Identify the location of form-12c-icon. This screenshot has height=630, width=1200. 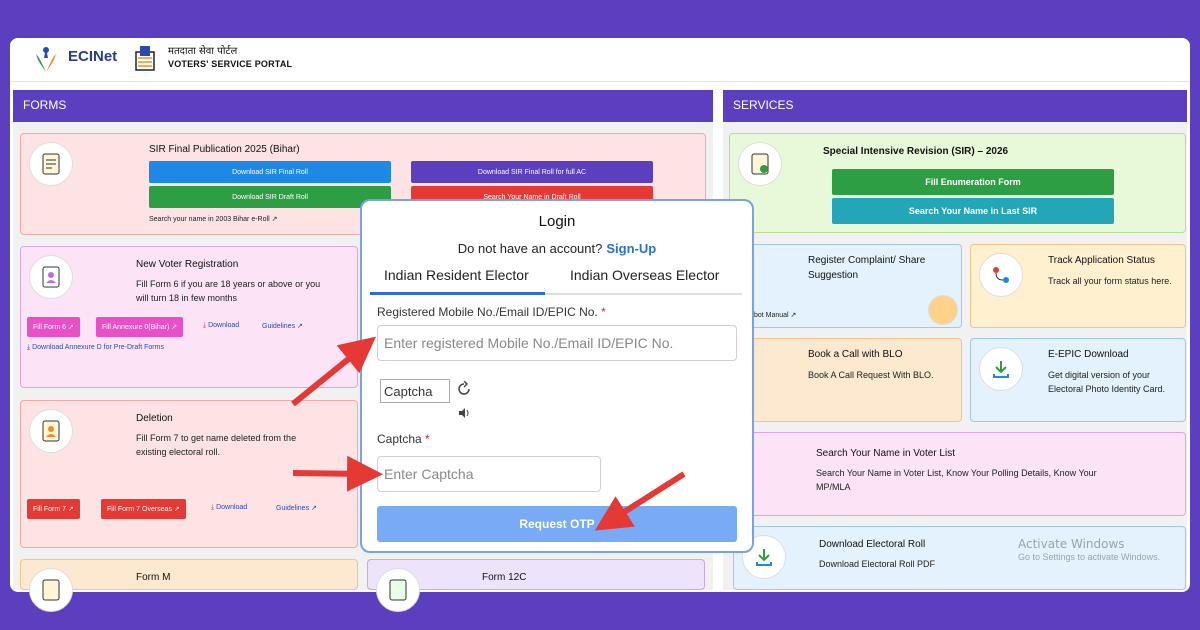
(398, 590).